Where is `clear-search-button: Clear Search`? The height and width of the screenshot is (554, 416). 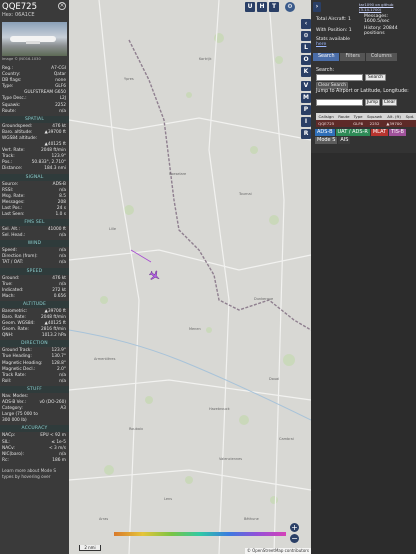
clear-search-button: Clear Search is located at coordinates (332, 85).